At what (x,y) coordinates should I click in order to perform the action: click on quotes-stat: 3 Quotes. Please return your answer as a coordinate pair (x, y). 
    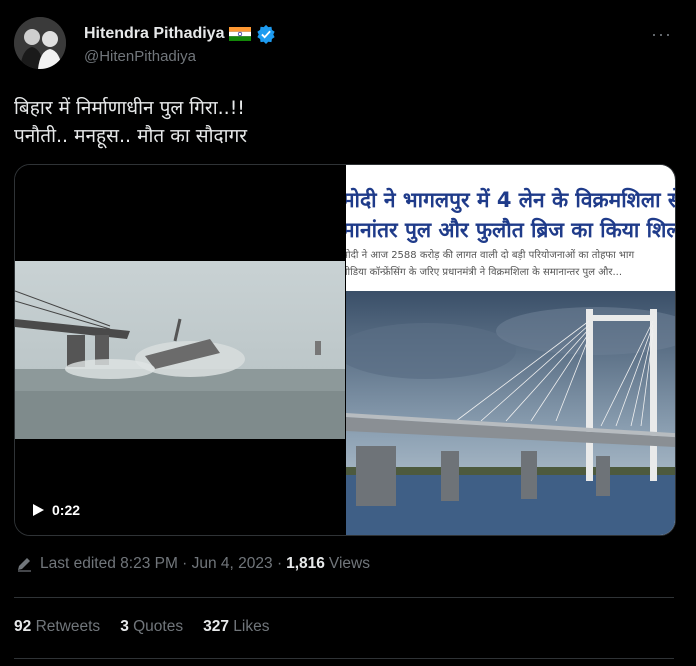
    Looking at the image, I should click on (151, 627).